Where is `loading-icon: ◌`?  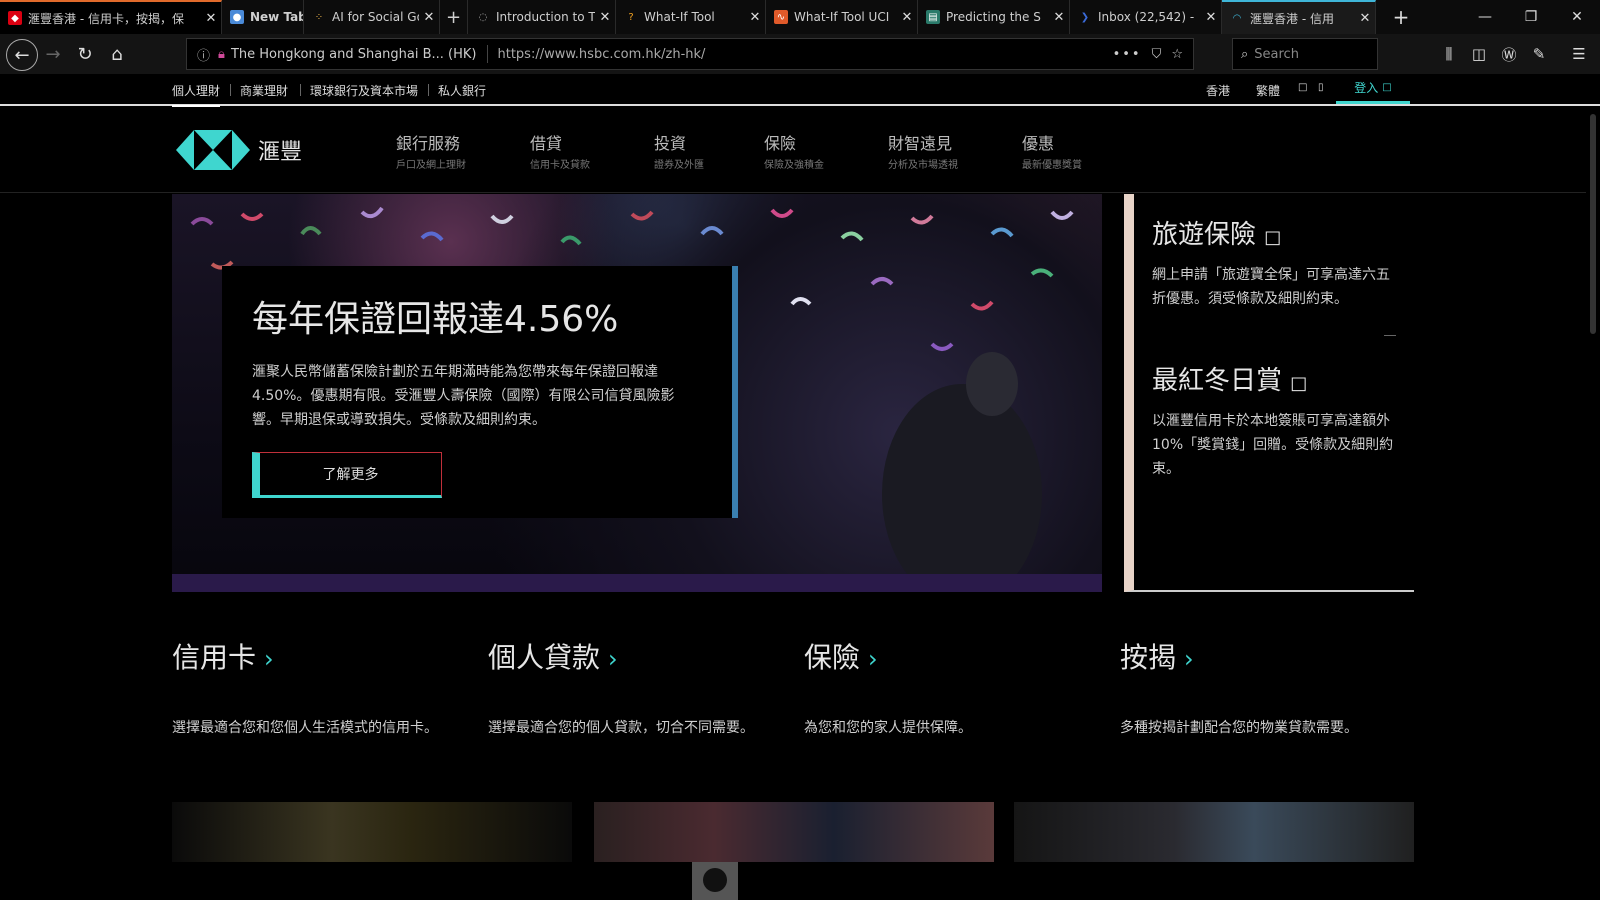 loading-icon: ◌ is located at coordinates (483, 17).